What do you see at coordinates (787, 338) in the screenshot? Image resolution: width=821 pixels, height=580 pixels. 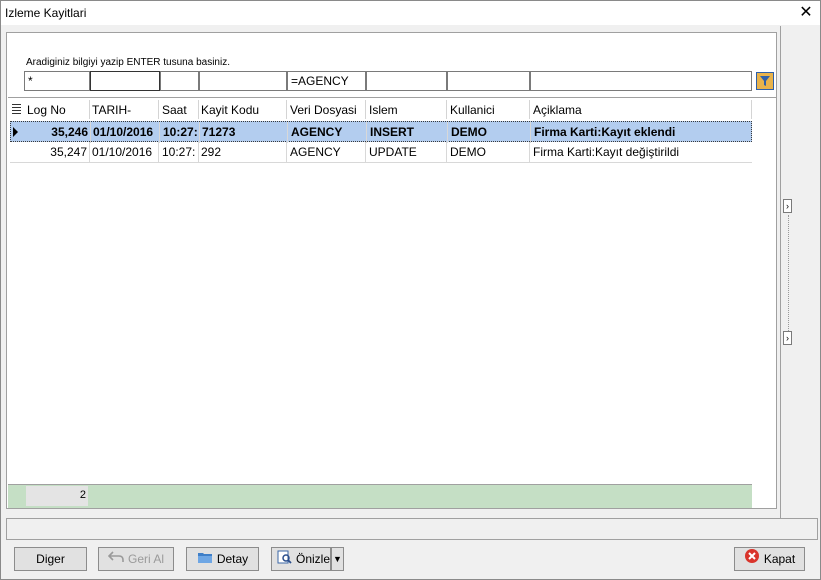 I see `expand-right-icon-bottom: ›` at bounding box center [787, 338].